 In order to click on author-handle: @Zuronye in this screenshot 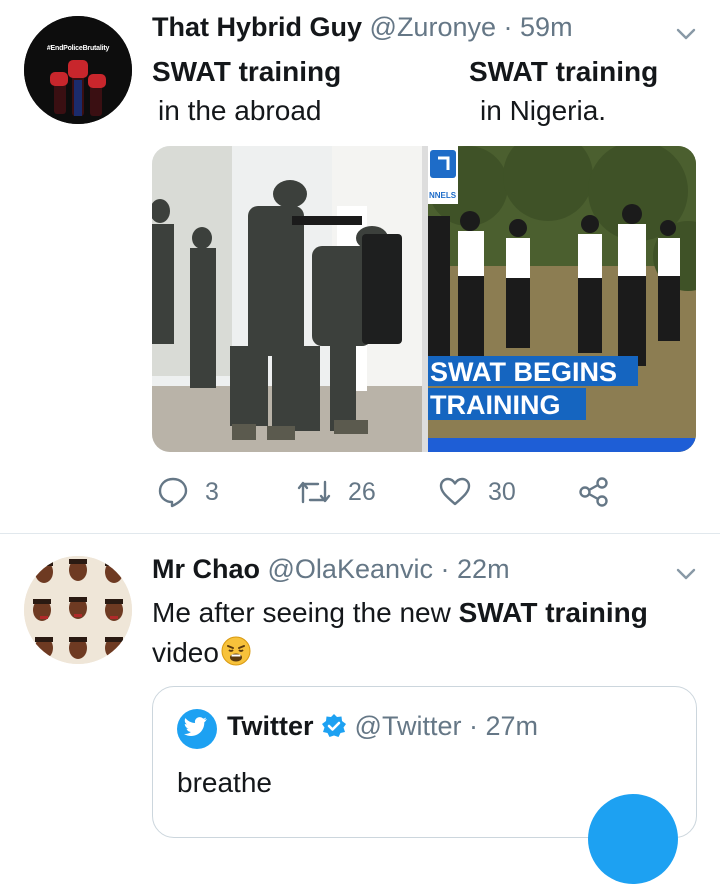, I will do `click(433, 27)`.